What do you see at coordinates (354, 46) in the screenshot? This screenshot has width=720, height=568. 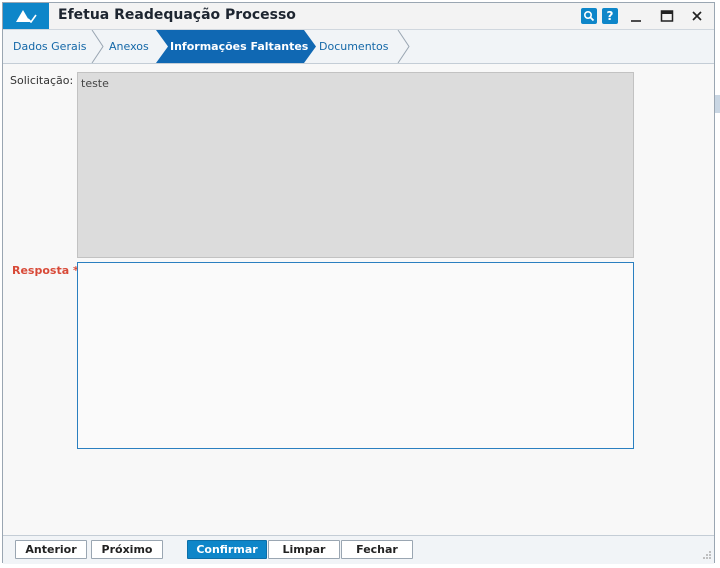 I see `tab-documentos-label: Documentos` at bounding box center [354, 46].